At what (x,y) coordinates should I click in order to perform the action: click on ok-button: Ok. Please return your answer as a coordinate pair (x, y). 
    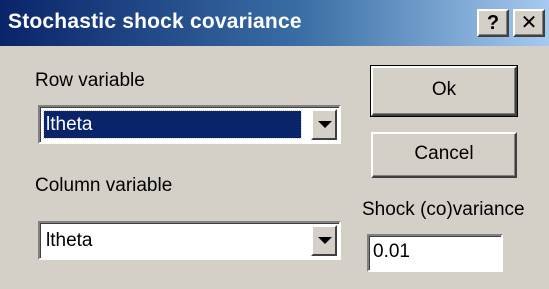
    Looking at the image, I should click on (444, 91).